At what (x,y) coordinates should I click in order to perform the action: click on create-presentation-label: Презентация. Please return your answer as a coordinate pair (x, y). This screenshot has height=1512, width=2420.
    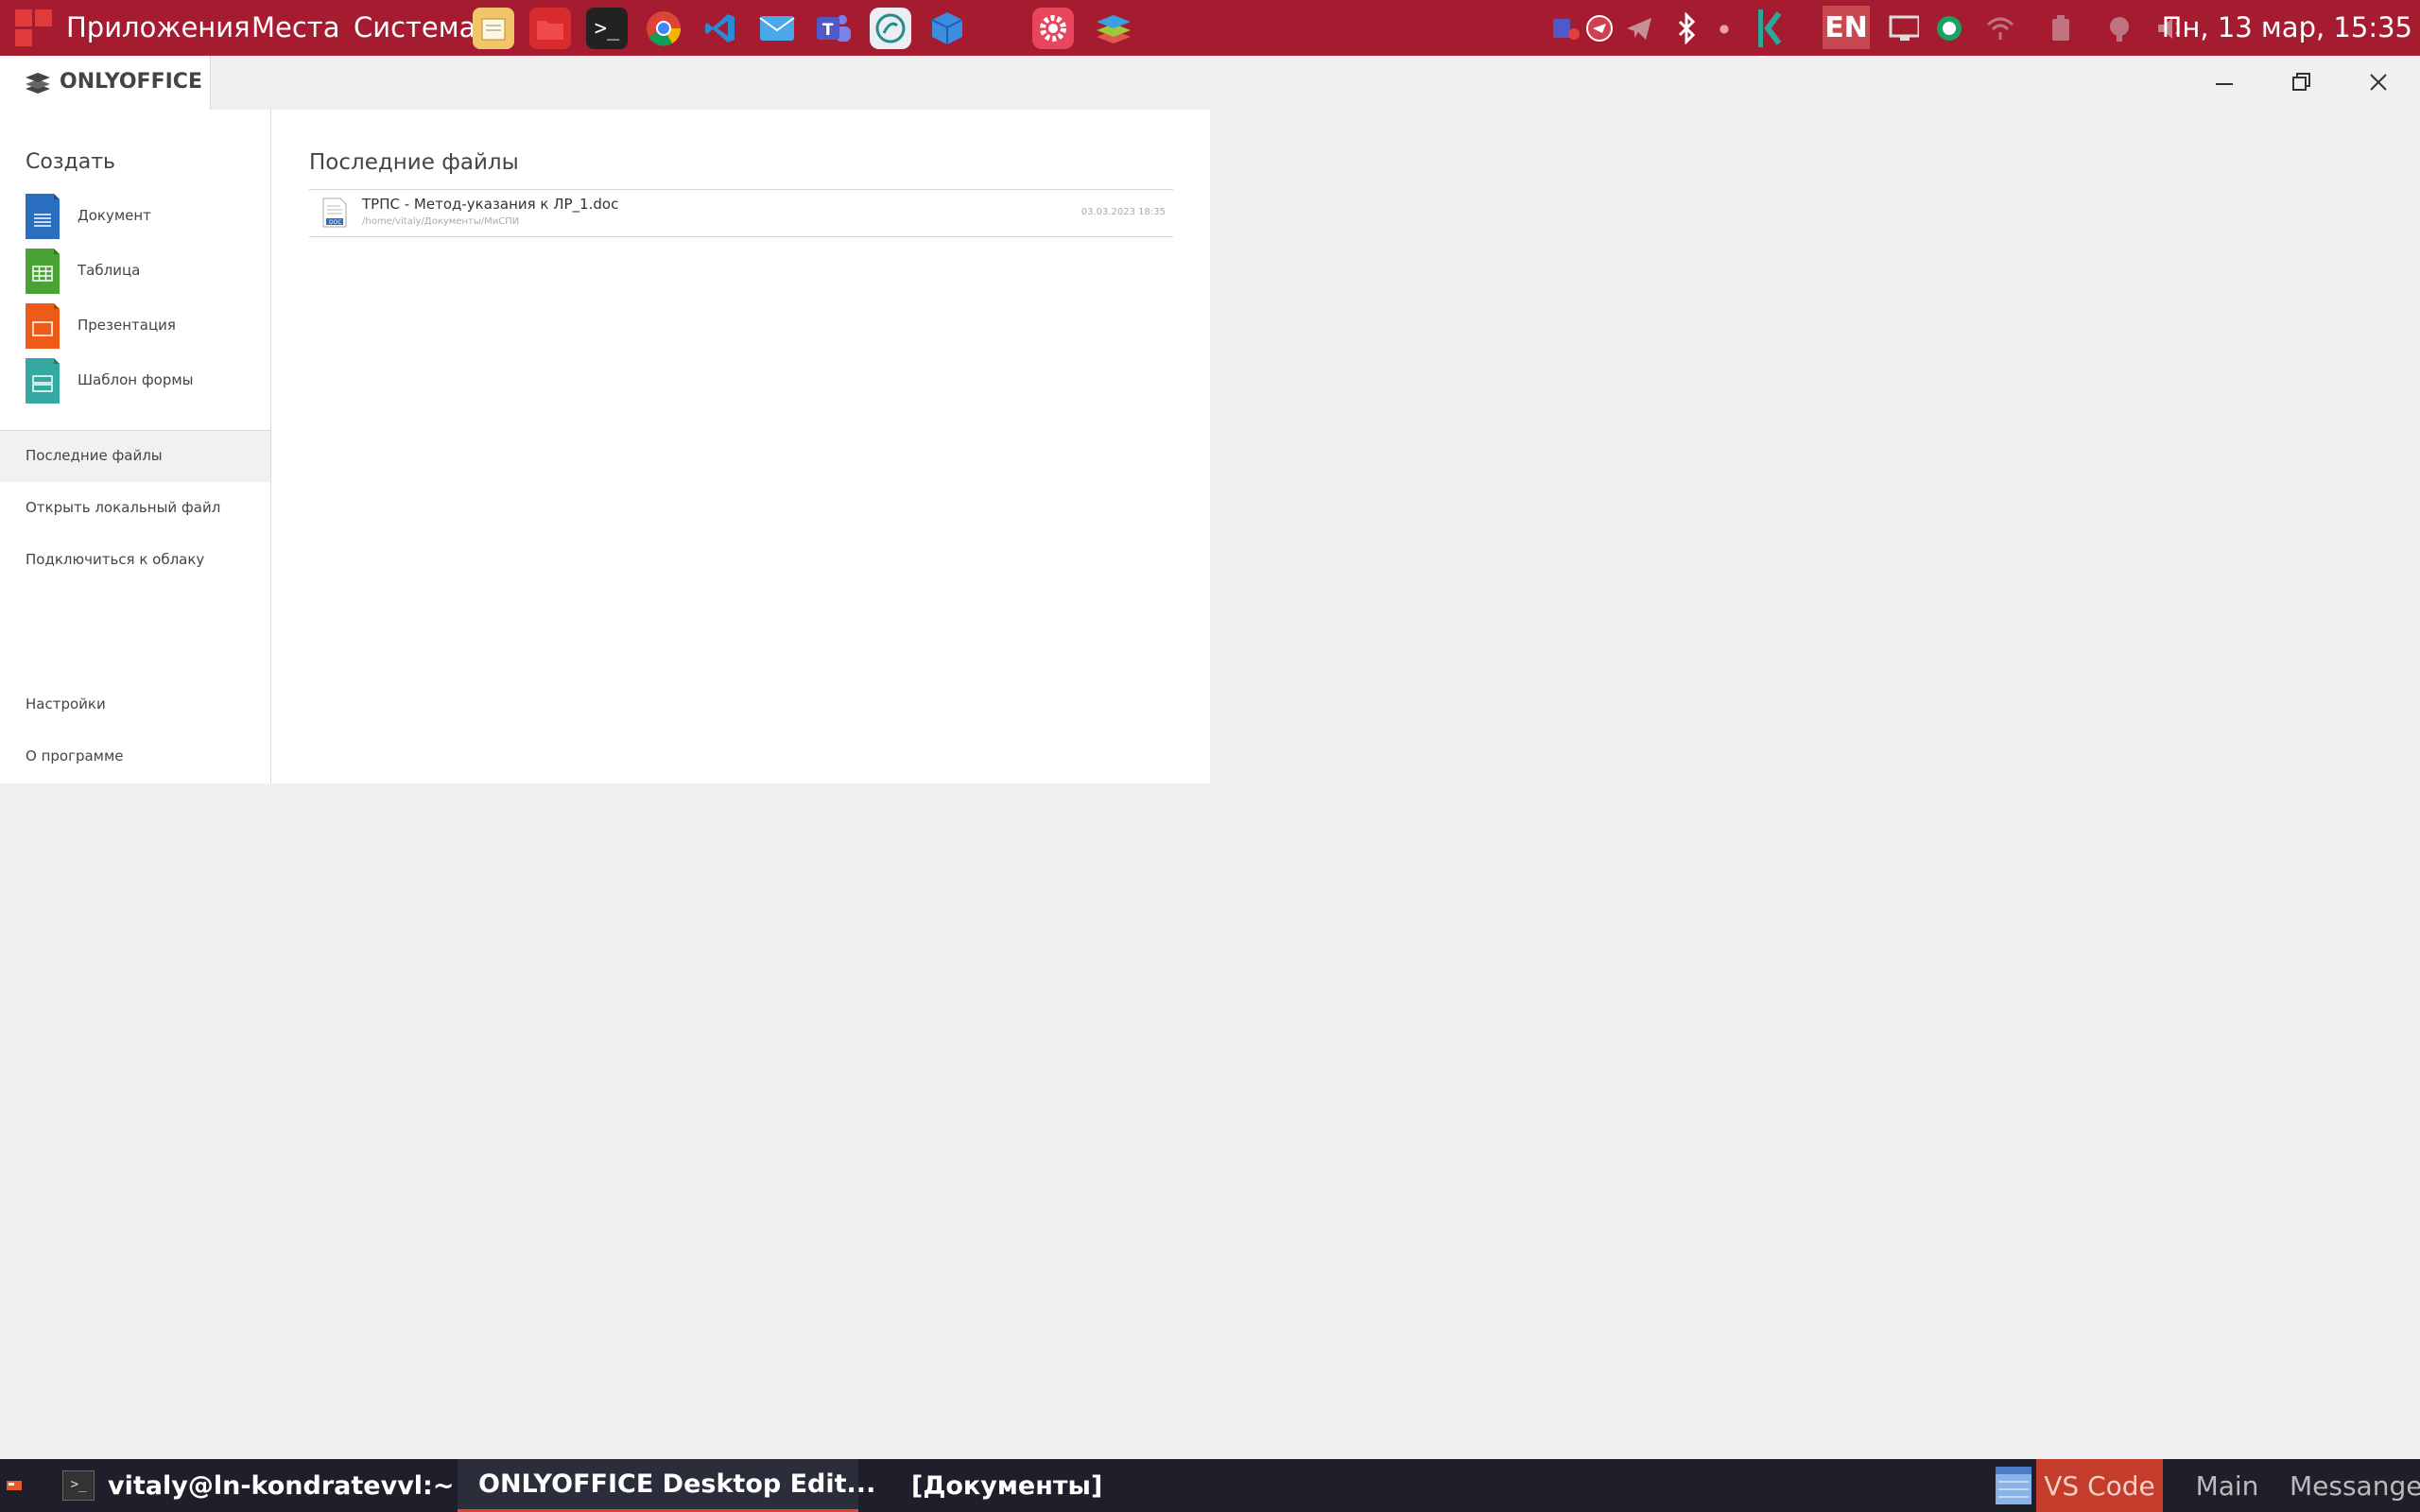
    Looking at the image, I should click on (127, 325).